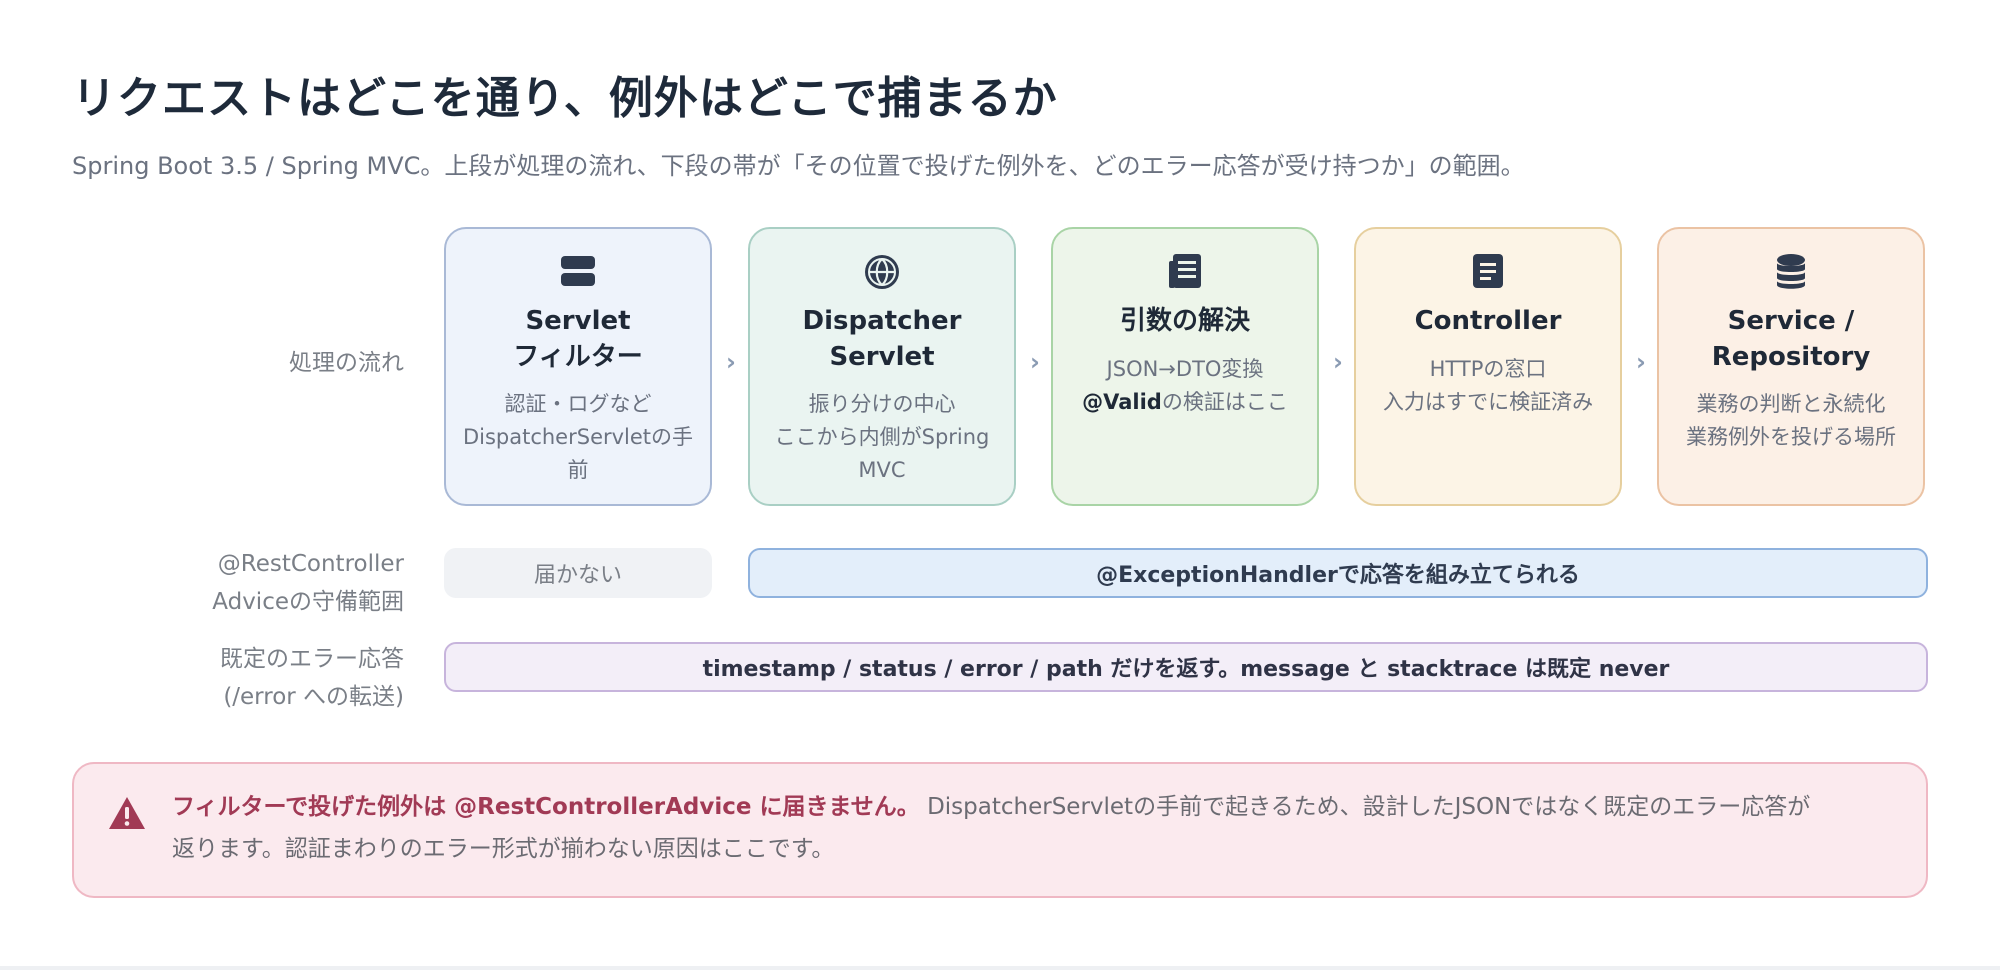 Image resolution: width=2000 pixels, height=970 pixels. I want to click on row-label-default-1: 既定のエラー応答, so click(312, 659).